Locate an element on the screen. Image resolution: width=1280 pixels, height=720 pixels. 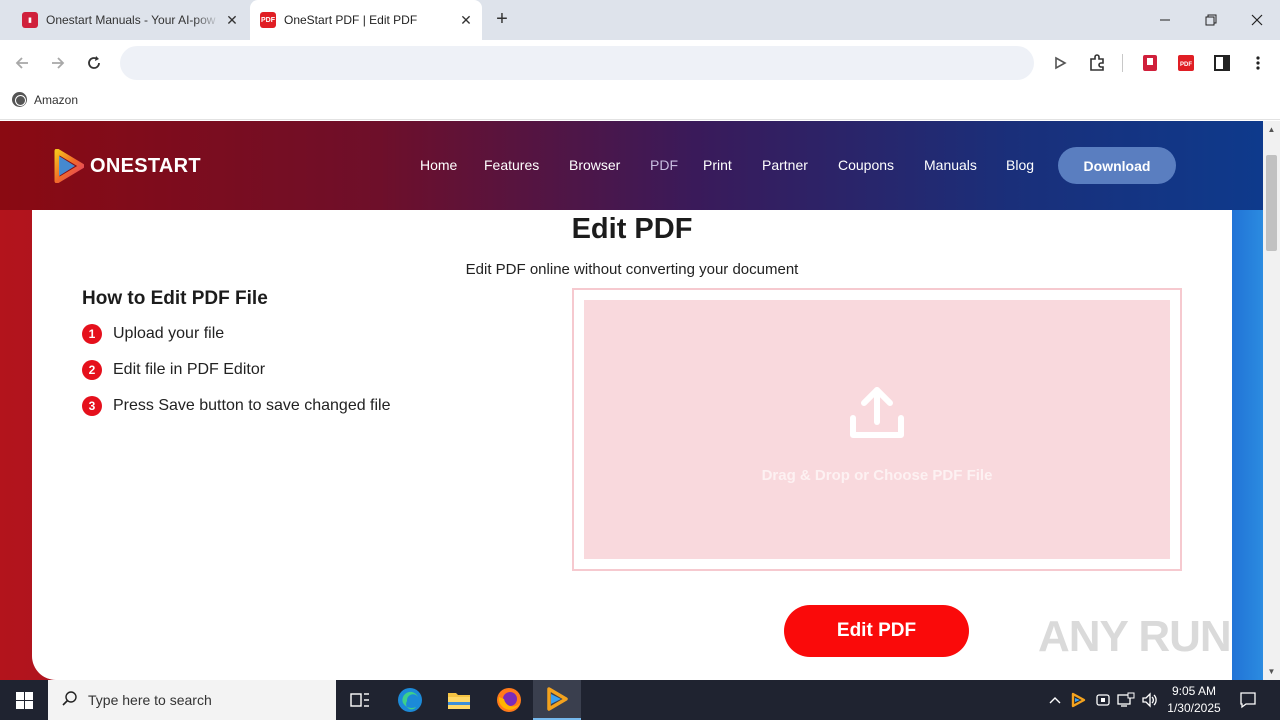
step-item: 2 Edit file in PDF Editor is located at coordinates (173, 370).